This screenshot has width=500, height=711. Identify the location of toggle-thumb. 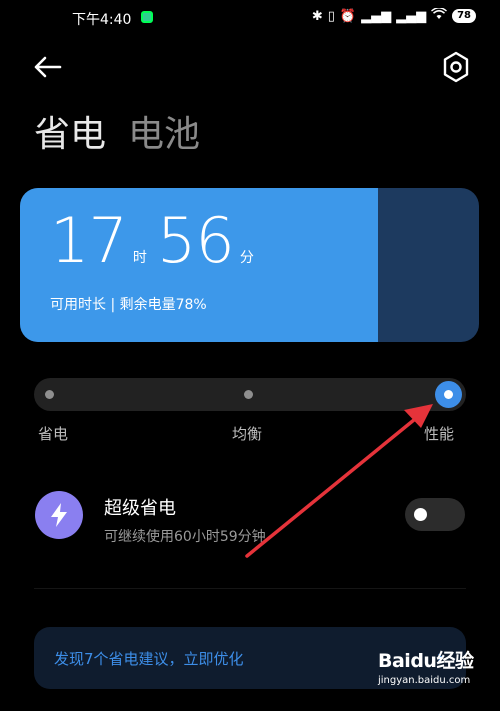
(420, 514).